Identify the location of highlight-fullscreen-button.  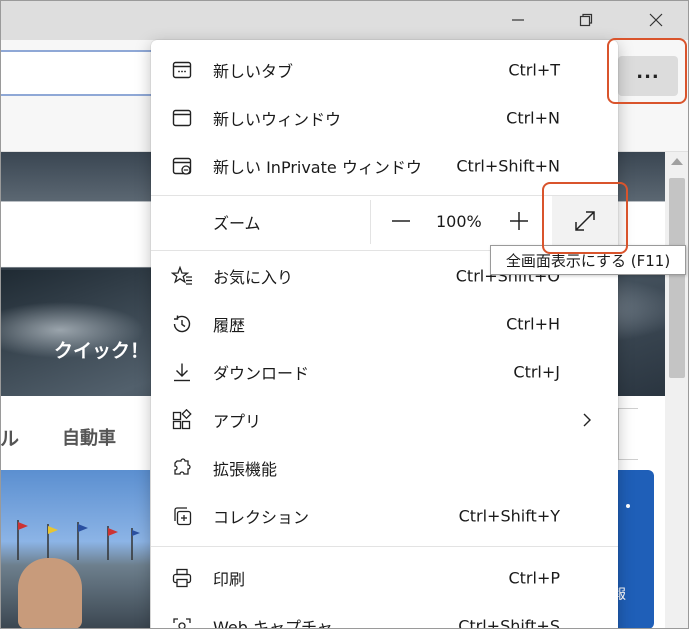
(585, 218).